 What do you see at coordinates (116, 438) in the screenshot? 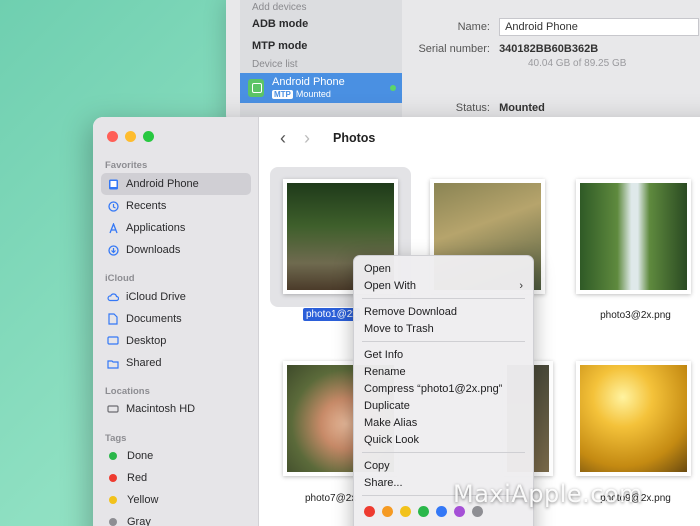
I see `tags-title: Tags` at bounding box center [116, 438].